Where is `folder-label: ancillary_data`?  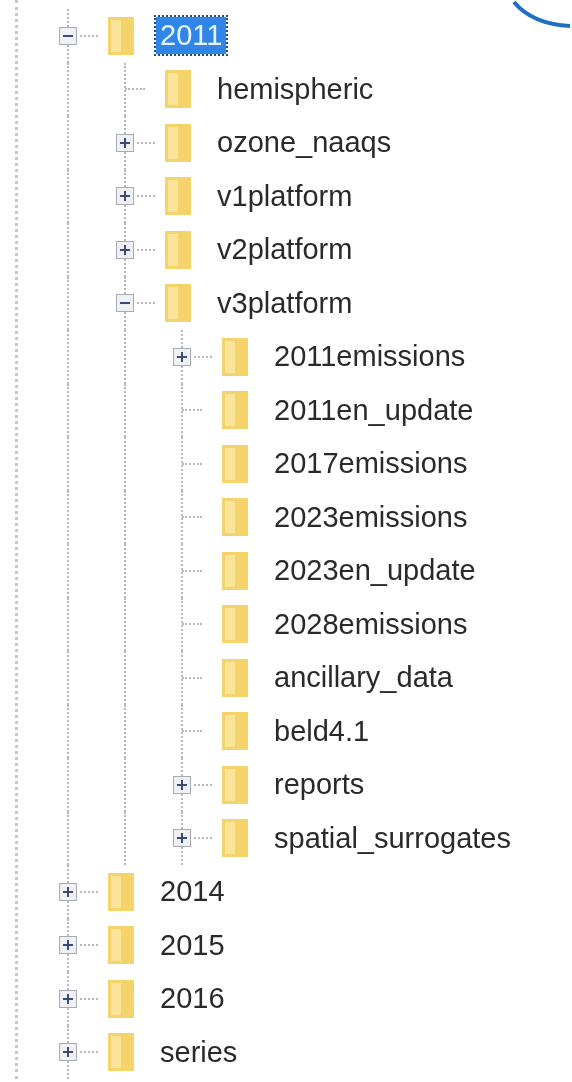
folder-label: ancillary_data is located at coordinates (363, 678).